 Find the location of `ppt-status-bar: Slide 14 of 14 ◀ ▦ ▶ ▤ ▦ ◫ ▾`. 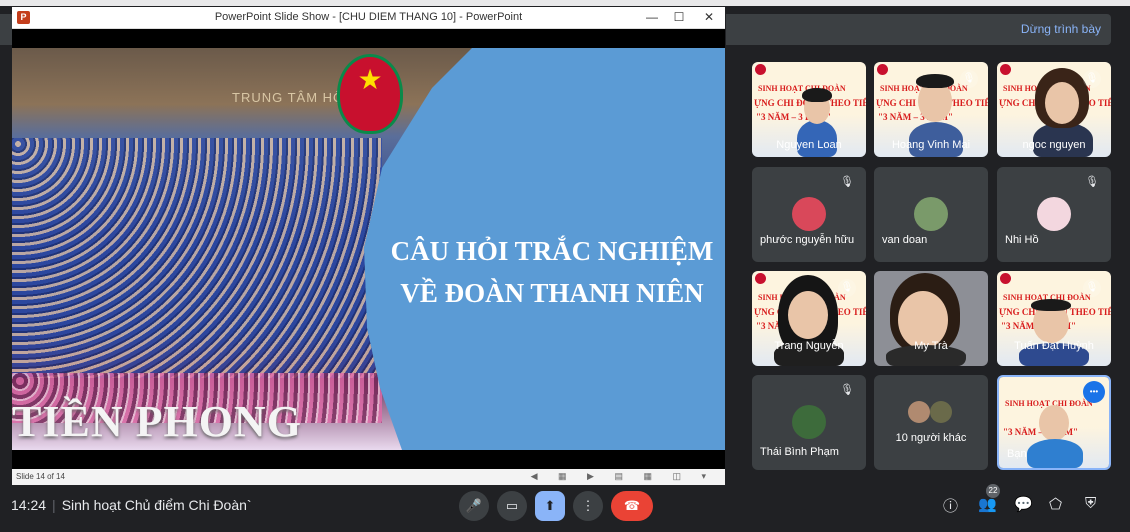

ppt-status-bar: Slide 14 of 14 ◀ ▦ ▶ ▤ ▦ ◫ ▾ is located at coordinates (368, 477).